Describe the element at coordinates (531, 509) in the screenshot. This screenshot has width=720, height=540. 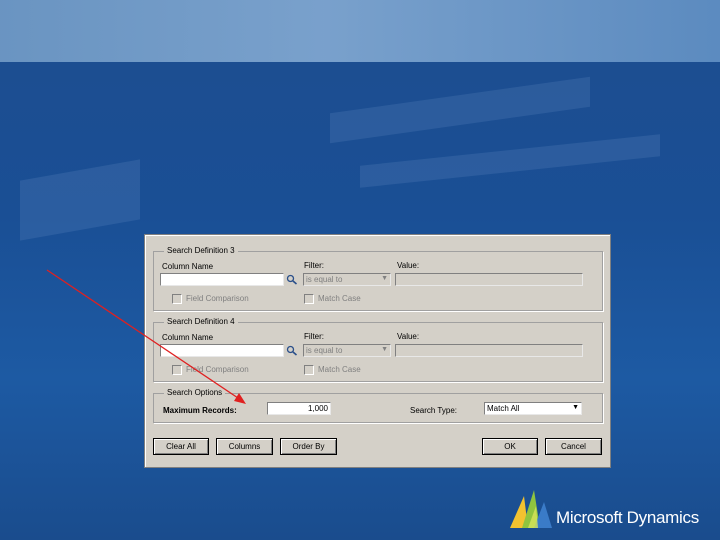
I see `microsoft-dynamics-logo` at that location.